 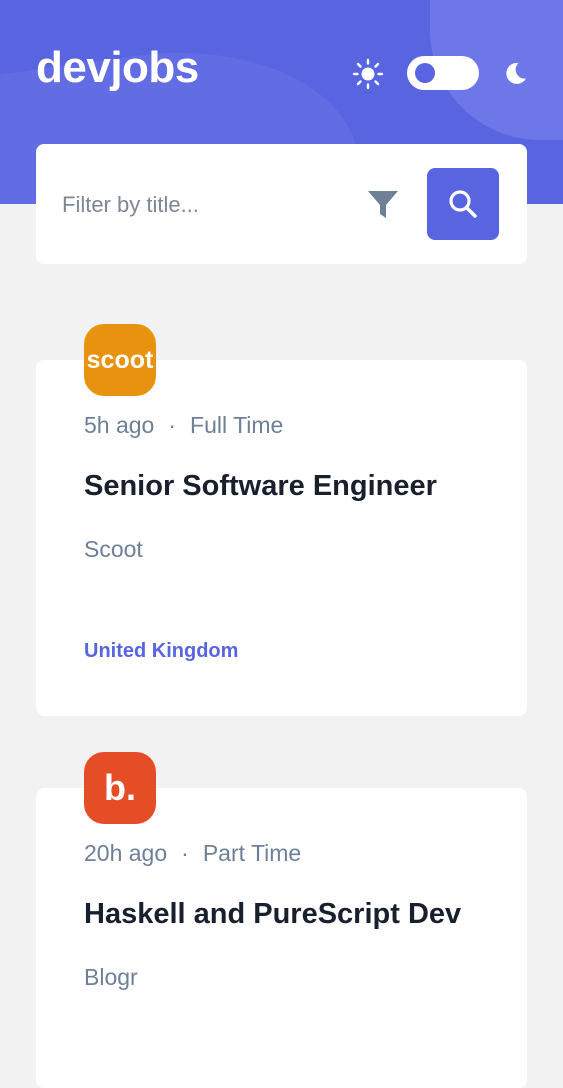 What do you see at coordinates (260, 486) in the screenshot?
I see `job-title: Senior Software Engineer` at bounding box center [260, 486].